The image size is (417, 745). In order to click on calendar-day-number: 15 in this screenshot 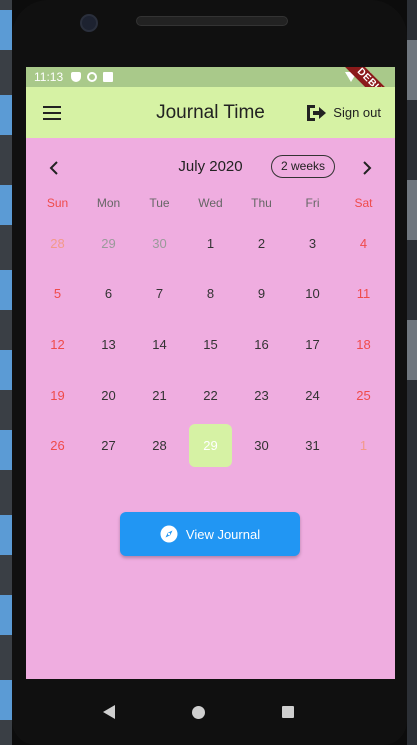, I will do `click(210, 344)`.